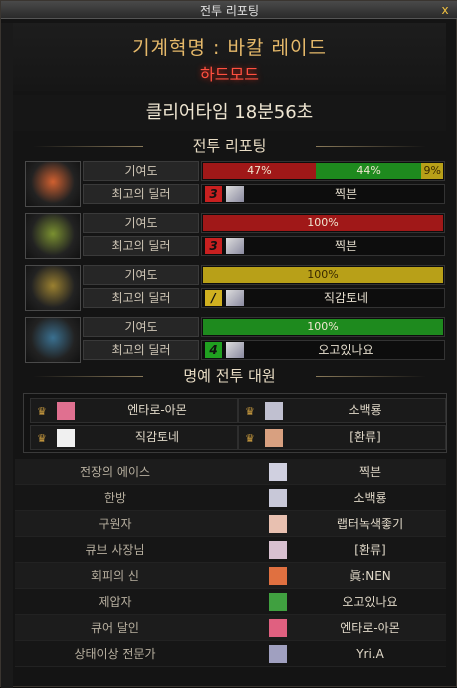 The height and width of the screenshot is (688, 457). I want to click on award-row: 전장의 에이스 찍븐, so click(230, 472).